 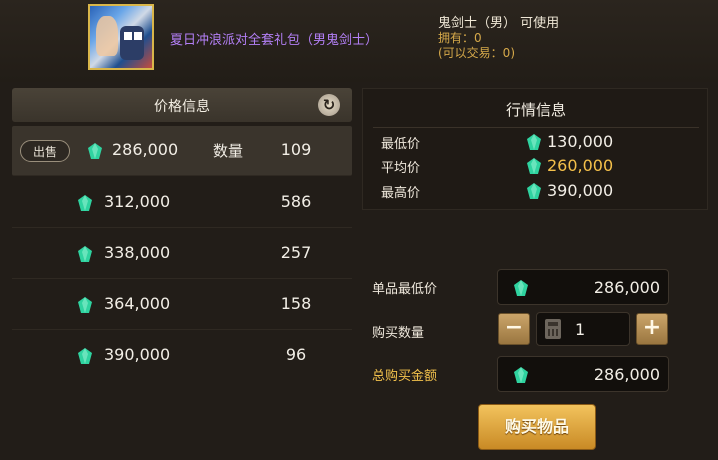 I want to click on listing-quantity: 586, so click(x=296, y=201).